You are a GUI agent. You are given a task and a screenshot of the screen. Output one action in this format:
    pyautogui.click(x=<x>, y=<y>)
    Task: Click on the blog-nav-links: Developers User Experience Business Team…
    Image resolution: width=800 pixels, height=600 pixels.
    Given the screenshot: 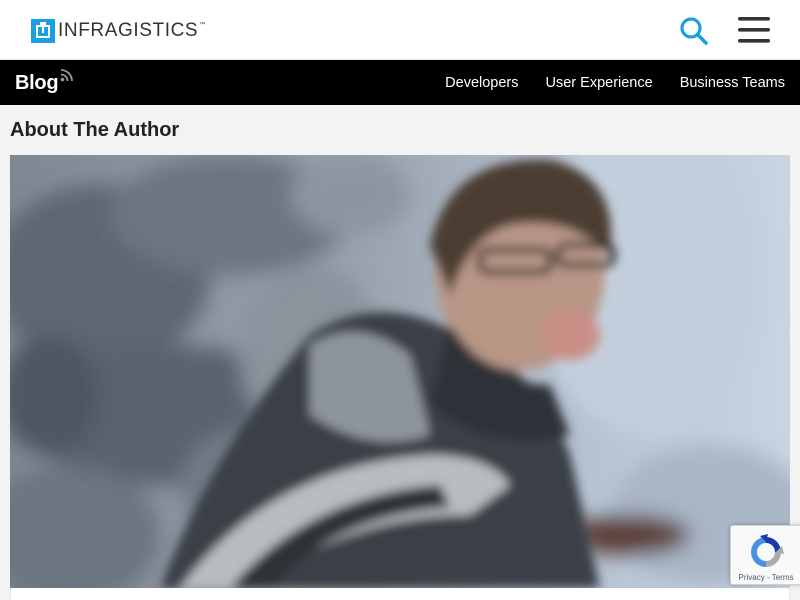 What is the action you would take?
    pyautogui.click(x=601, y=82)
    